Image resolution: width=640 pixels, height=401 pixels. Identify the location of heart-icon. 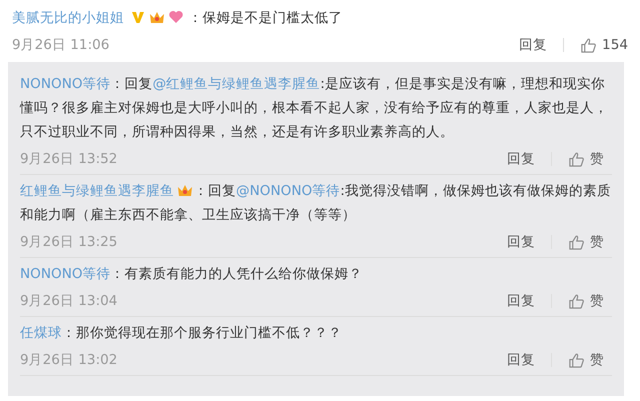
(176, 17).